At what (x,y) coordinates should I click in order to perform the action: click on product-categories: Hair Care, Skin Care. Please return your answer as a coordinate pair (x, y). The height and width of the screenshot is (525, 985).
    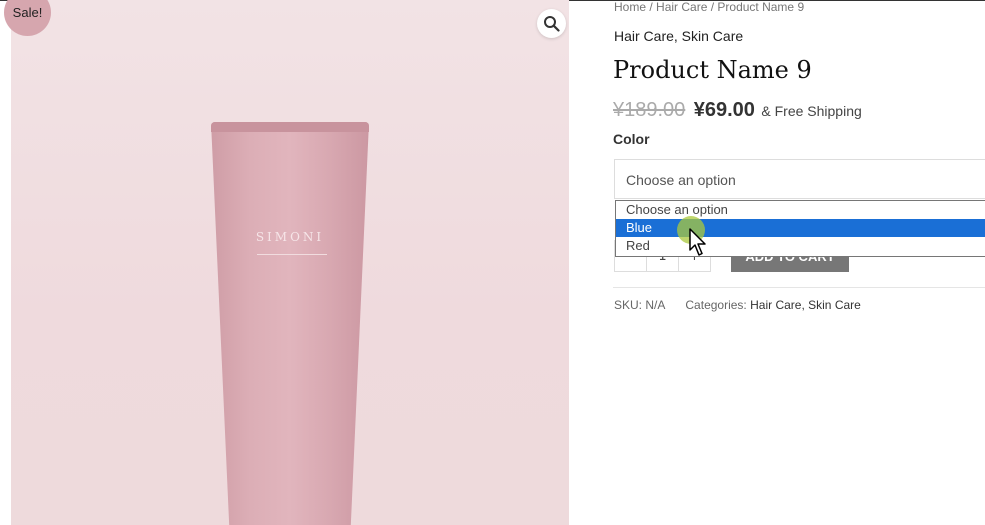
    Looking at the image, I should click on (678, 36).